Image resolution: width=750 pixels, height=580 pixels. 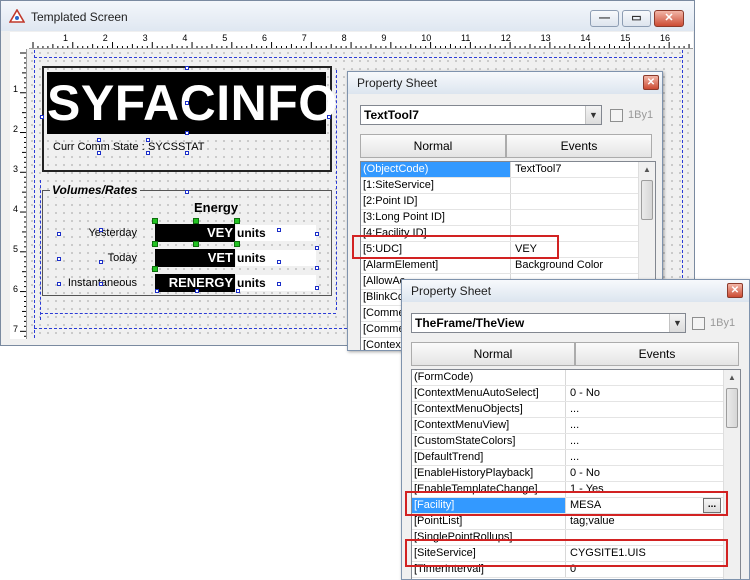 What do you see at coordinates (82, 283) in the screenshot?
I see `row-label-instantaneous: Instantaneous` at bounding box center [82, 283].